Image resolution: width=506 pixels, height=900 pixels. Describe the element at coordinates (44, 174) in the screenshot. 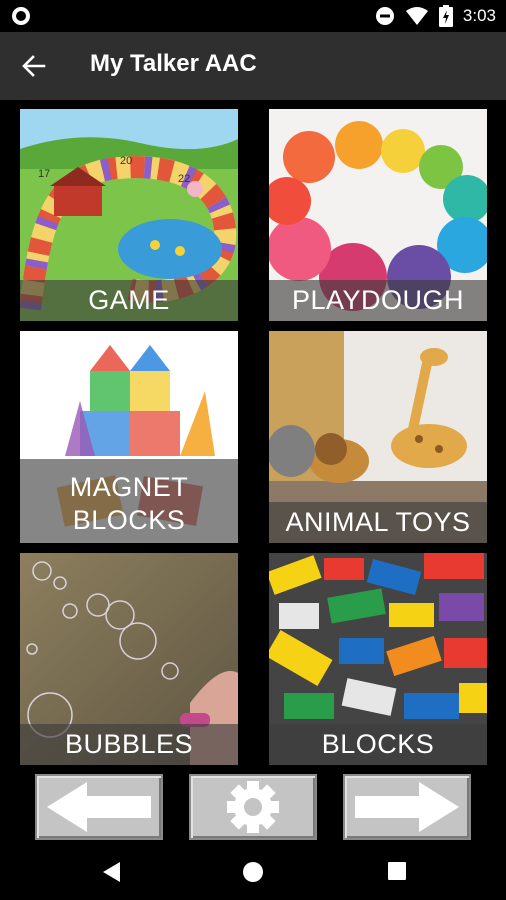

I see `svg-text: 17` at that location.